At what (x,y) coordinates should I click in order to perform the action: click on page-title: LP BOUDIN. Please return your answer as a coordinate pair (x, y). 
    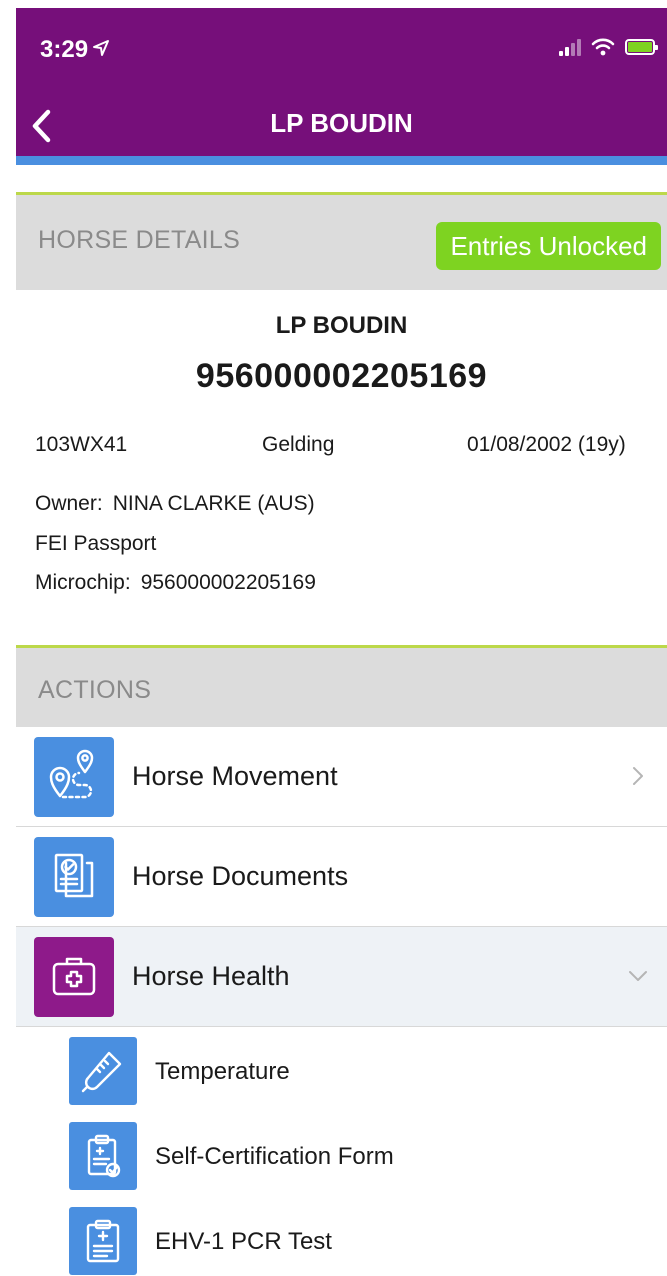
    Looking at the image, I should click on (341, 123).